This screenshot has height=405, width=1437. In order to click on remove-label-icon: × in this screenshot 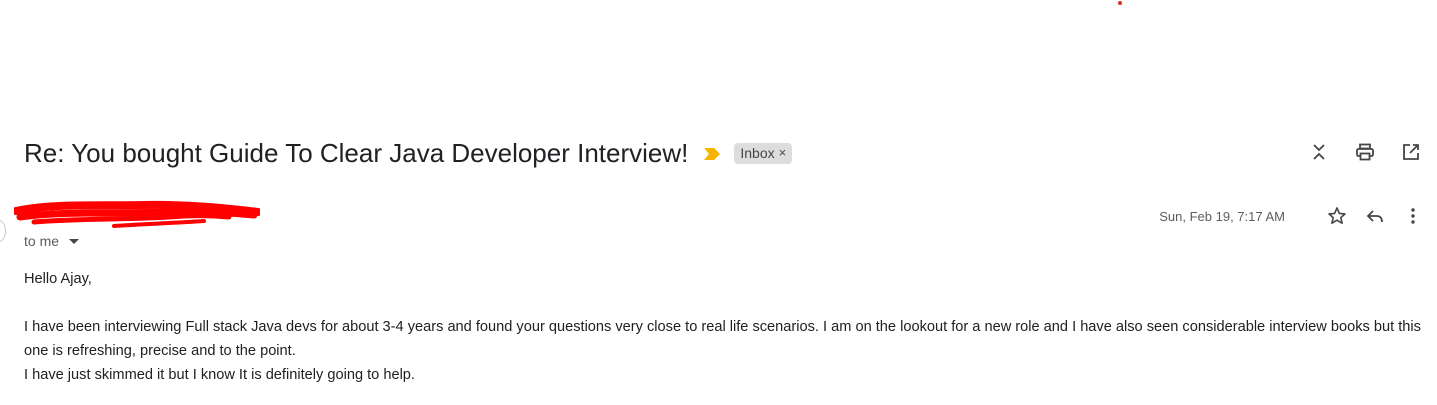, I will do `click(783, 152)`.